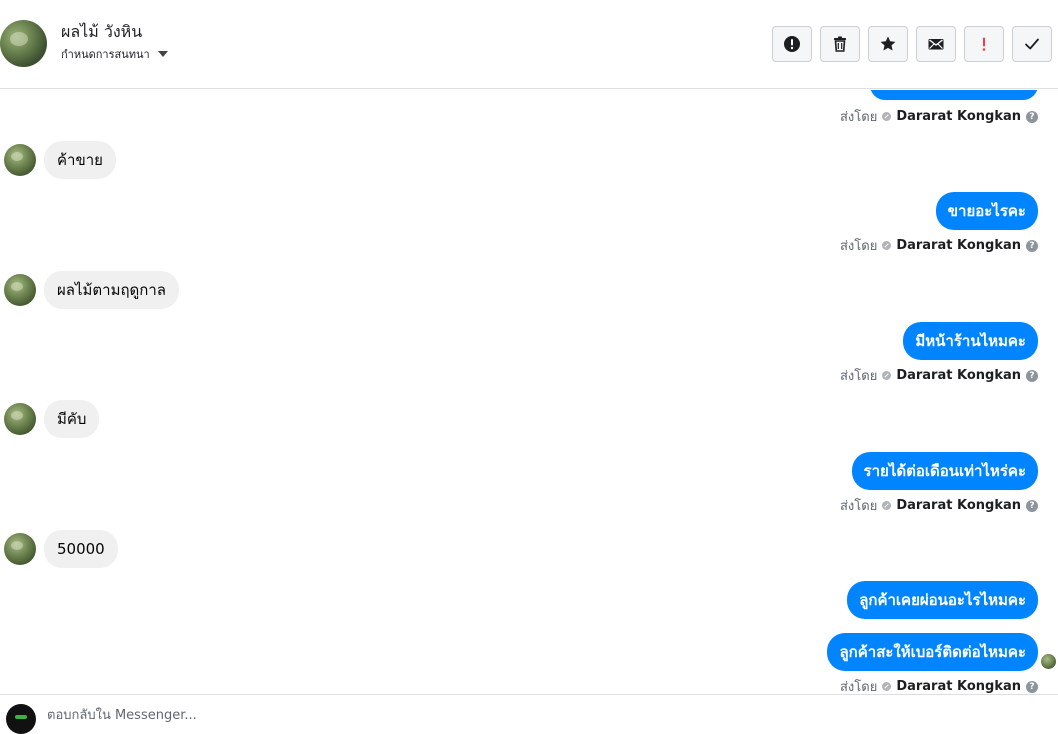 This screenshot has height=734, width=1058. I want to click on report-button, so click(792, 44).